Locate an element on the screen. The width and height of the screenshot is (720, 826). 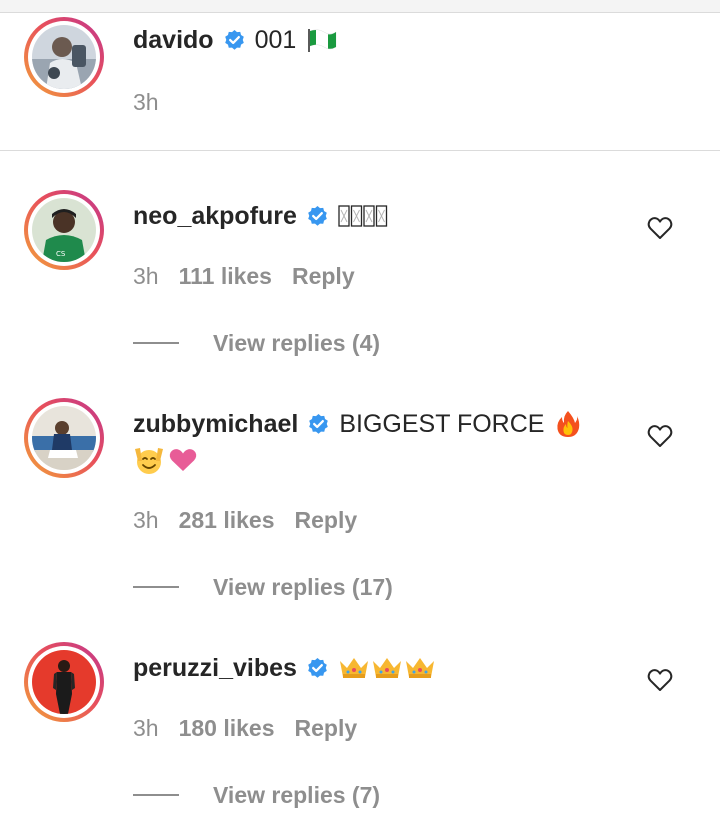
likes-count: 111 likes is located at coordinates (225, 276).